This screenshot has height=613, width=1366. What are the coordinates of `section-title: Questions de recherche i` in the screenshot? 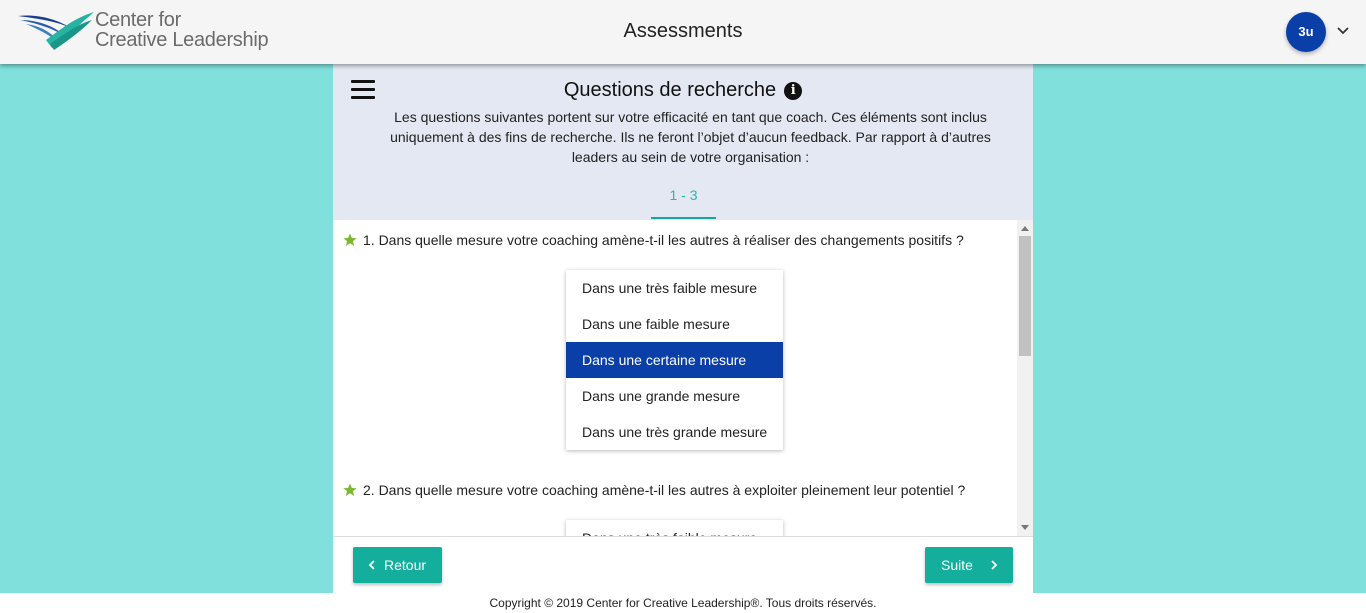 It's located at (683, 90).